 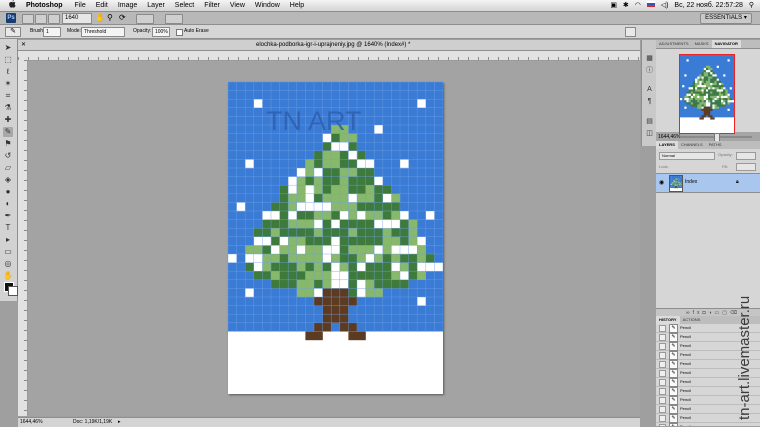 What do you see at coordinates (8, 120) in the screenshot?
I see `healing-brush-icon: ✚` at bounding box center [8, 120].